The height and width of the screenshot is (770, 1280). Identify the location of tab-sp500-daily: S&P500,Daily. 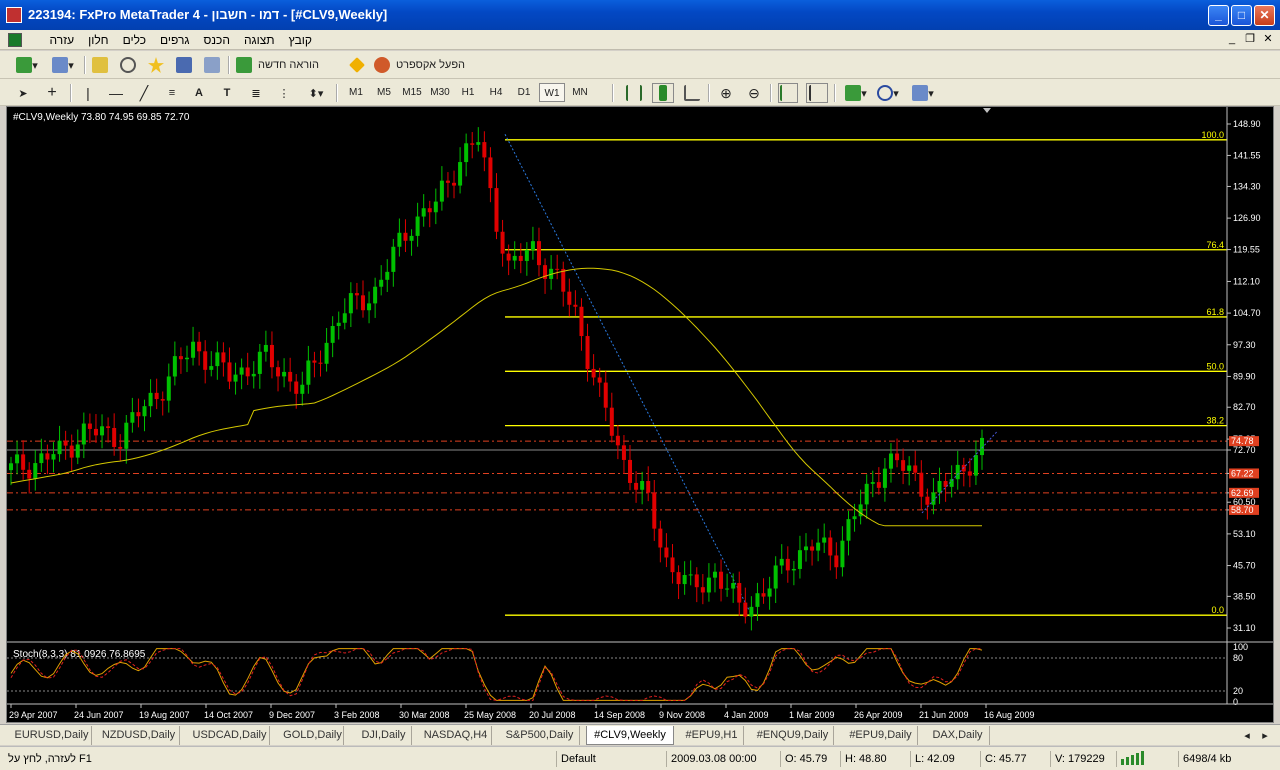
(540, 735).